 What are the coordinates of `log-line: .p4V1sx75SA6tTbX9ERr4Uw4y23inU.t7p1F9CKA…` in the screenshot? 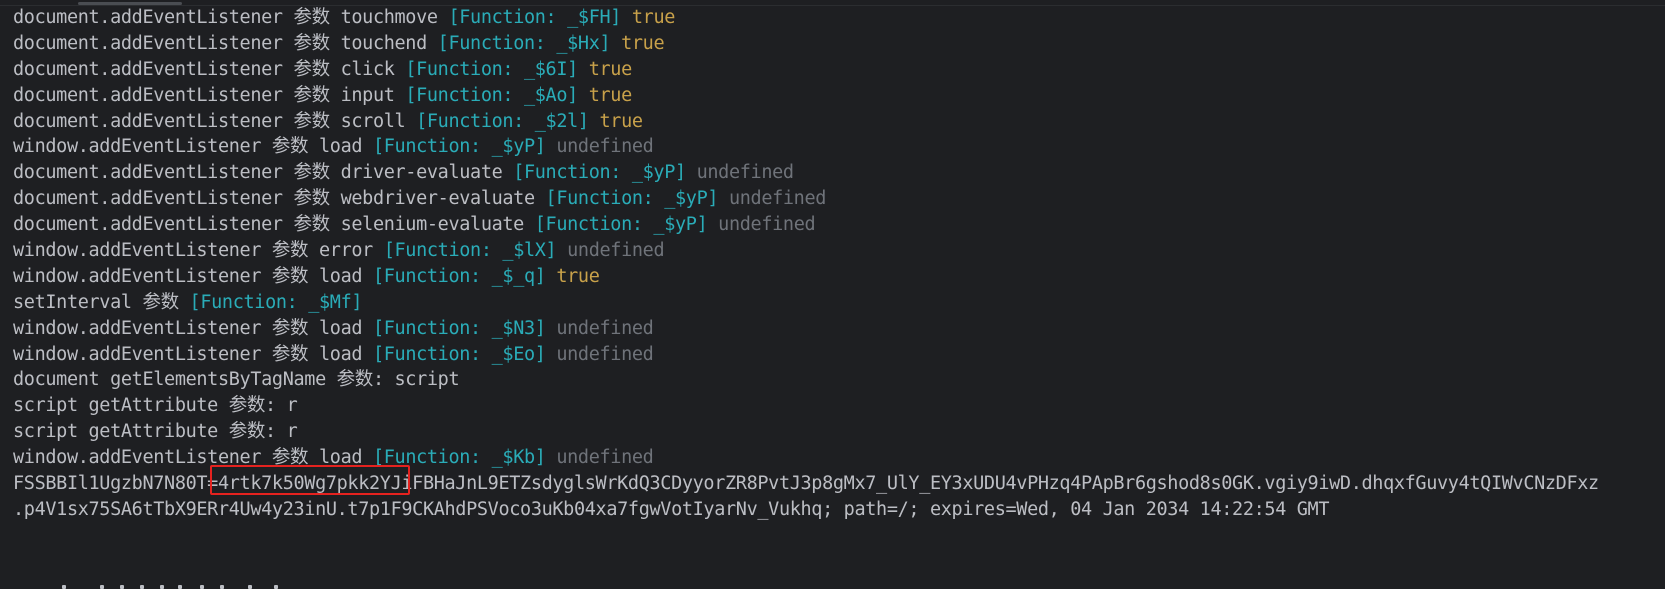 It's located at (806, 510).